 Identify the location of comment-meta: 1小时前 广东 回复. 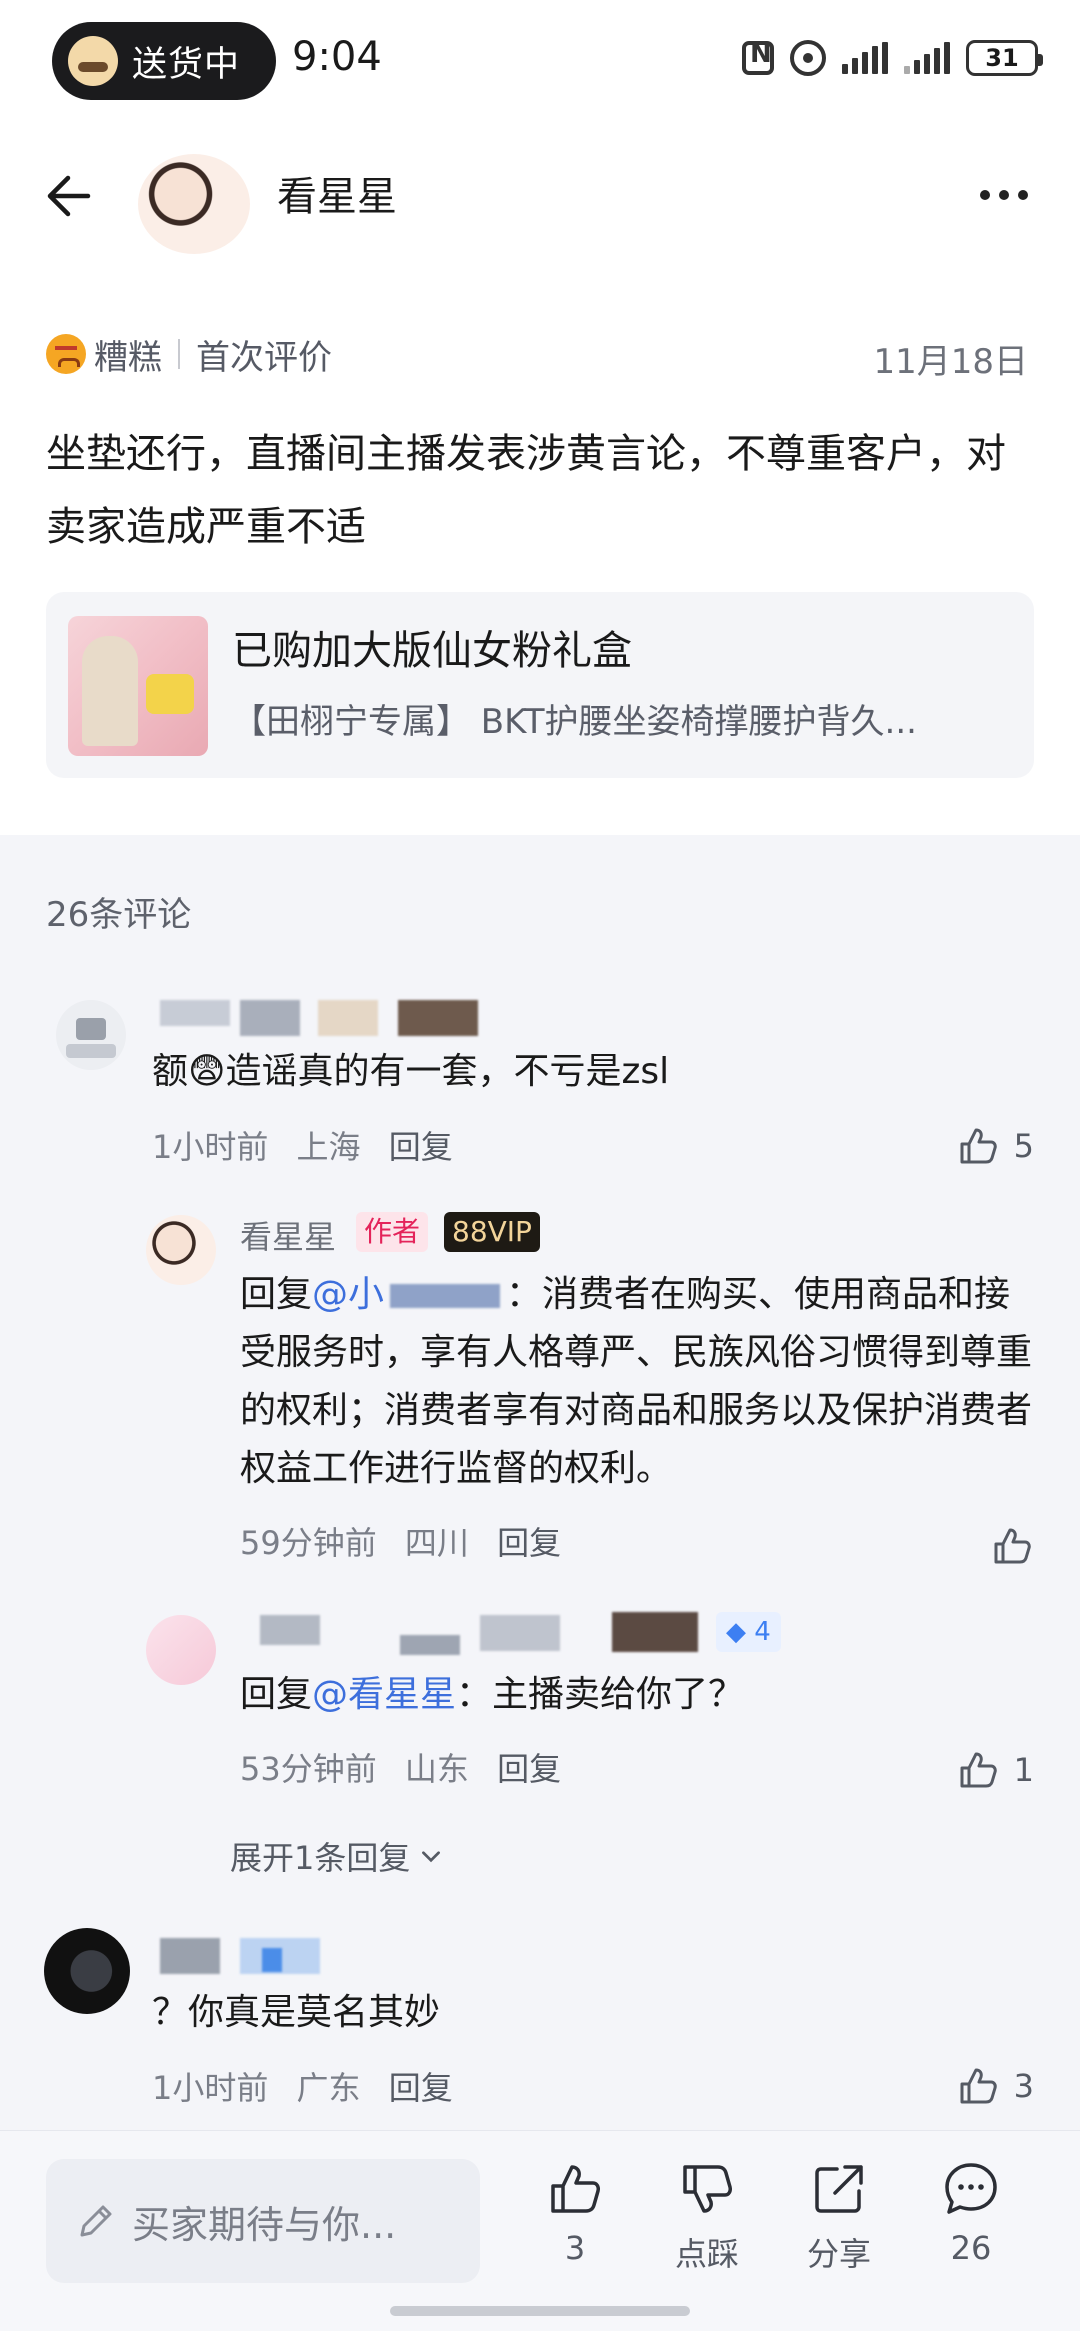
(311, 2086).